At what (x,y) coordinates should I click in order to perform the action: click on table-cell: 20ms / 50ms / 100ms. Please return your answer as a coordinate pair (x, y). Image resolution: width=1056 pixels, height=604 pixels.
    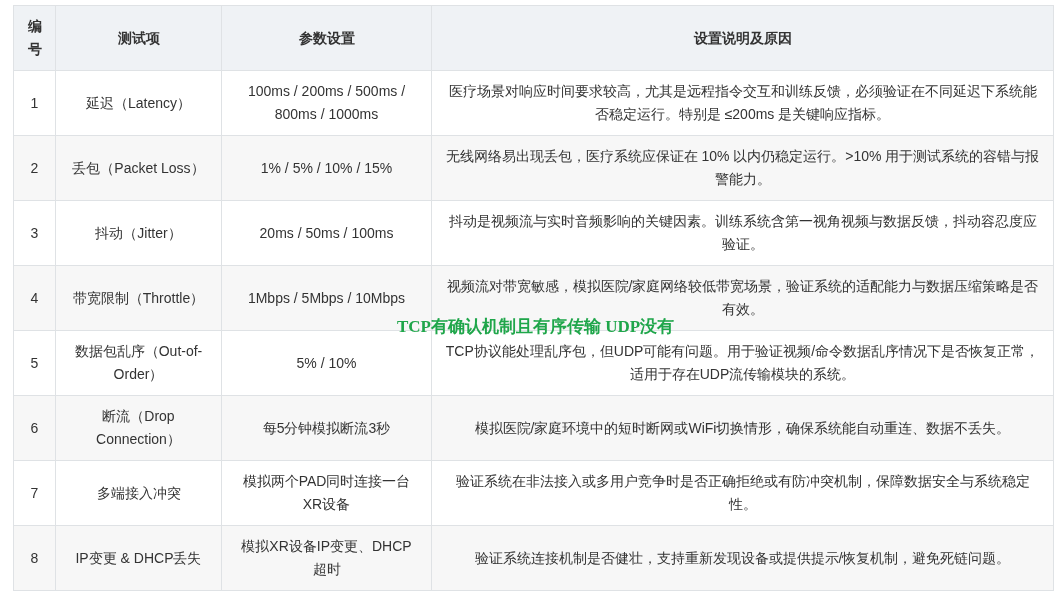
    Looking at the image, I should click on (326, 233).